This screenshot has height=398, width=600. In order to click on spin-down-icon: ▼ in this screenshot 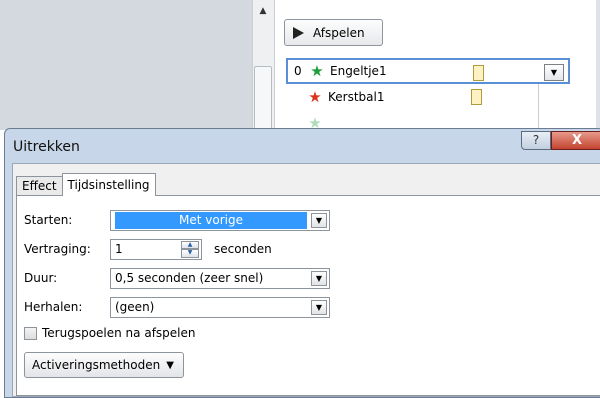, I will do `click(190, 253)`.